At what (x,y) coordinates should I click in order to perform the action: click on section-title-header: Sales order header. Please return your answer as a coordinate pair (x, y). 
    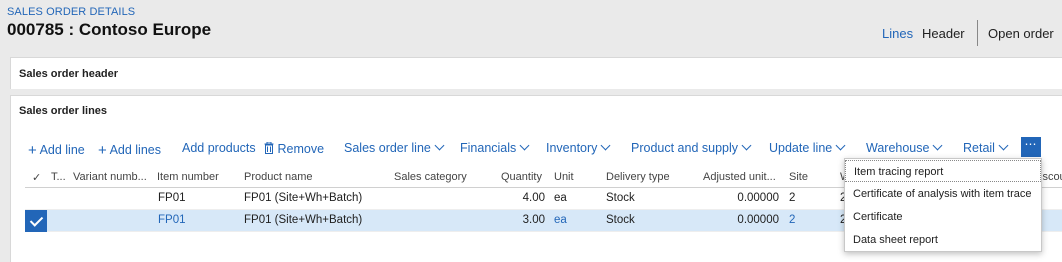
    Looking at the image, I should click on (69, 74).